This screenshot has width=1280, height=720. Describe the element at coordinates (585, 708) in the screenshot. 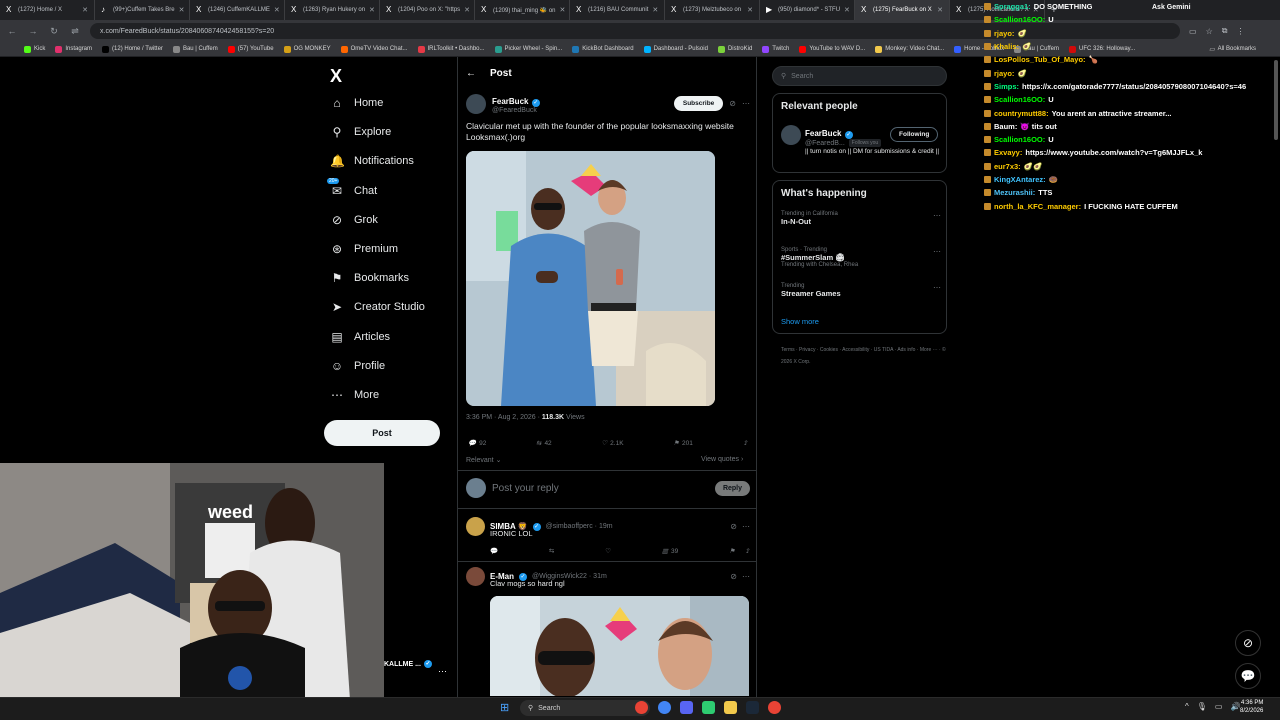

I see `taskbar-search: ⚲ Search` at that location.